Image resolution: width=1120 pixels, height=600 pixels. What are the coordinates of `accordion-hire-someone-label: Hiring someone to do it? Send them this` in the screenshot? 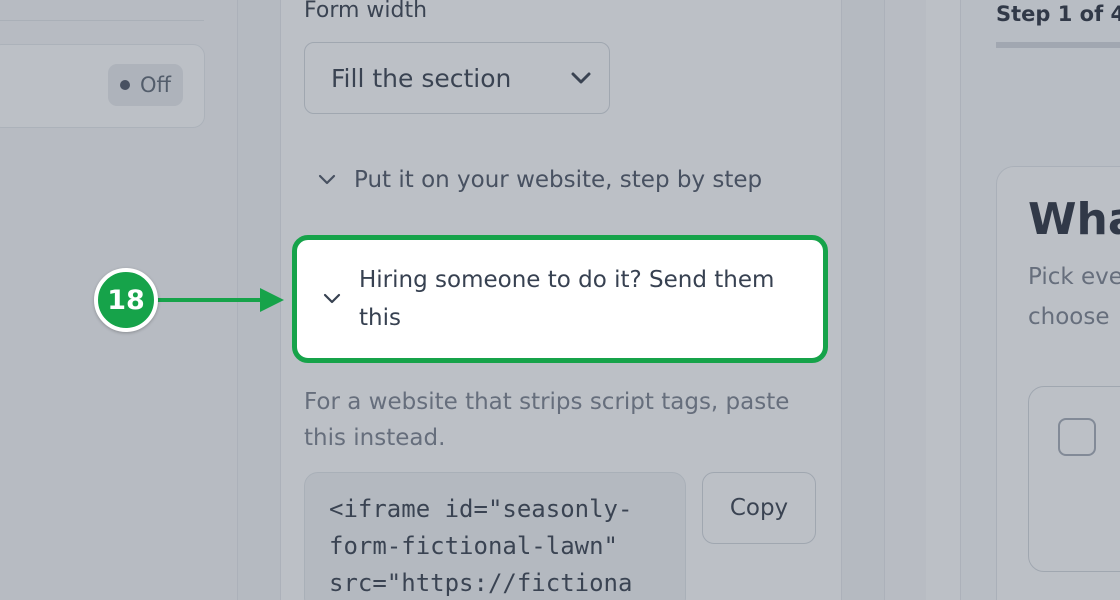 It's located at (567, 299).